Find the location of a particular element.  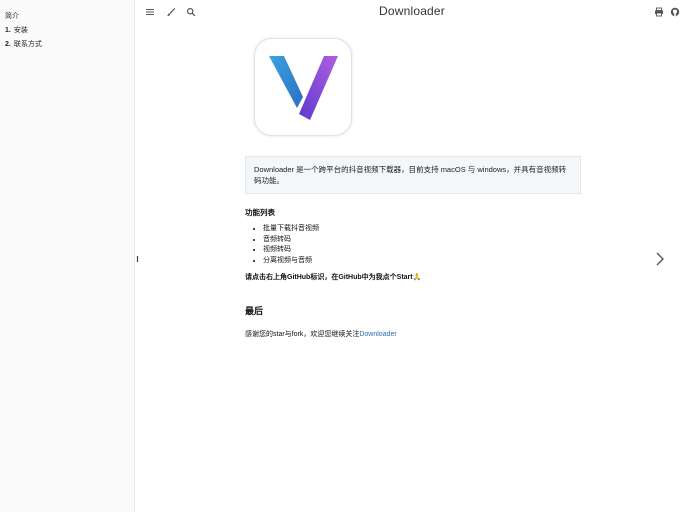

github-icon is located at coordinates (675, 12).